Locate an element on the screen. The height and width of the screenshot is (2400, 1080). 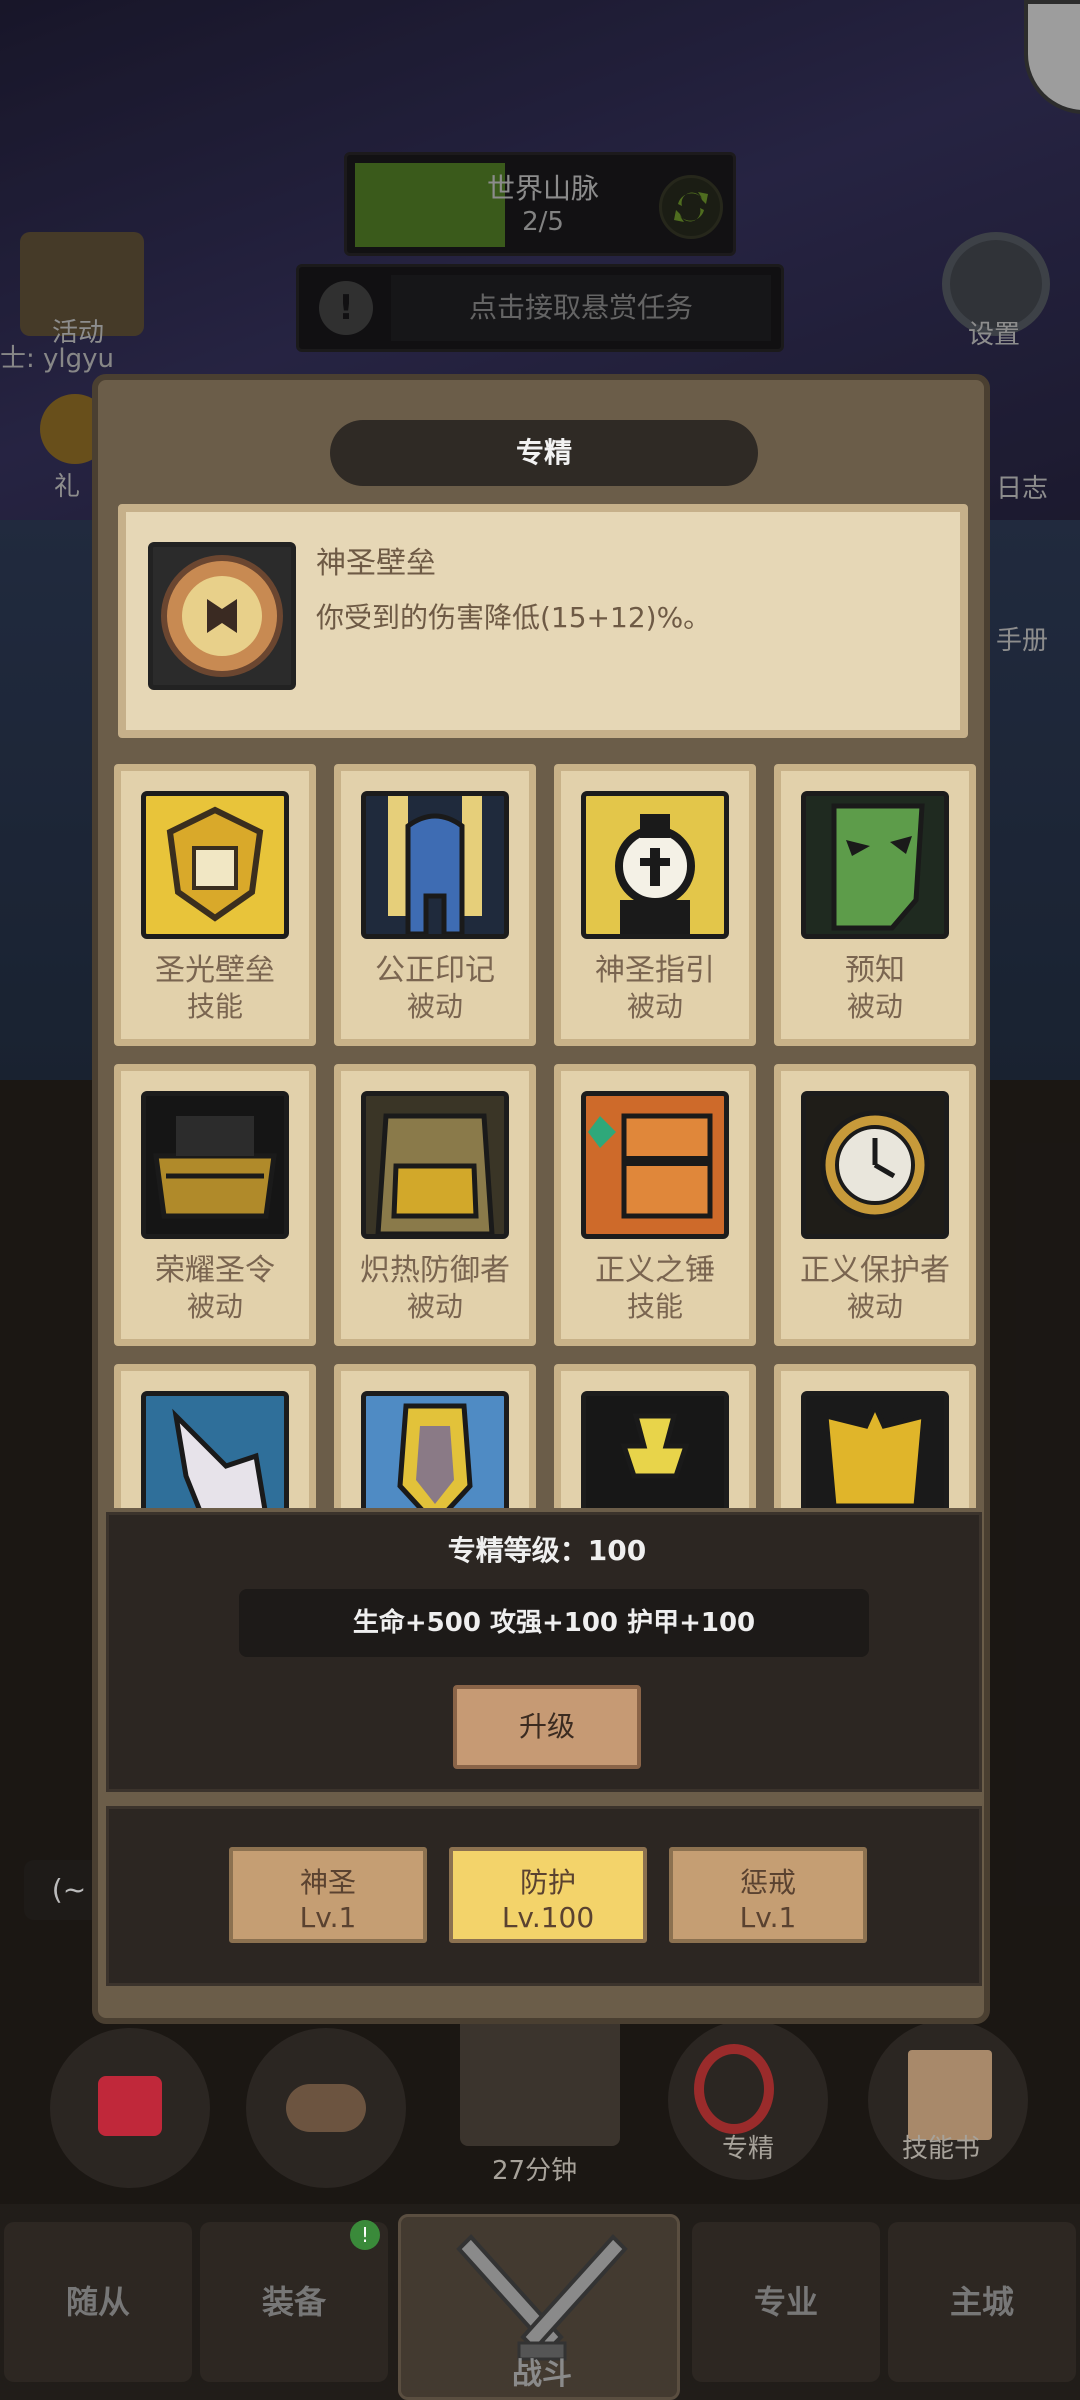
tab-retribution: 惩戒 Lv.1 is located at coordinates (768, 1895).